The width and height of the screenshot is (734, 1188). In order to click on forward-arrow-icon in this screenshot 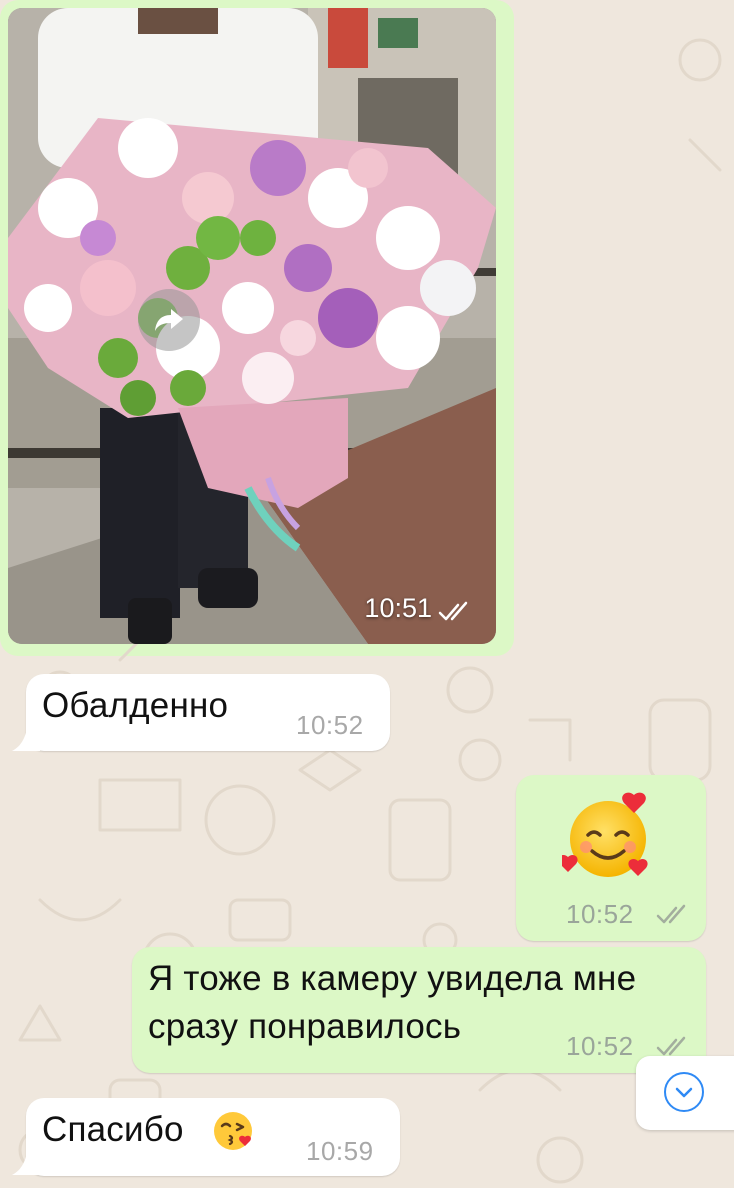, I will do `click(169, 320)`.